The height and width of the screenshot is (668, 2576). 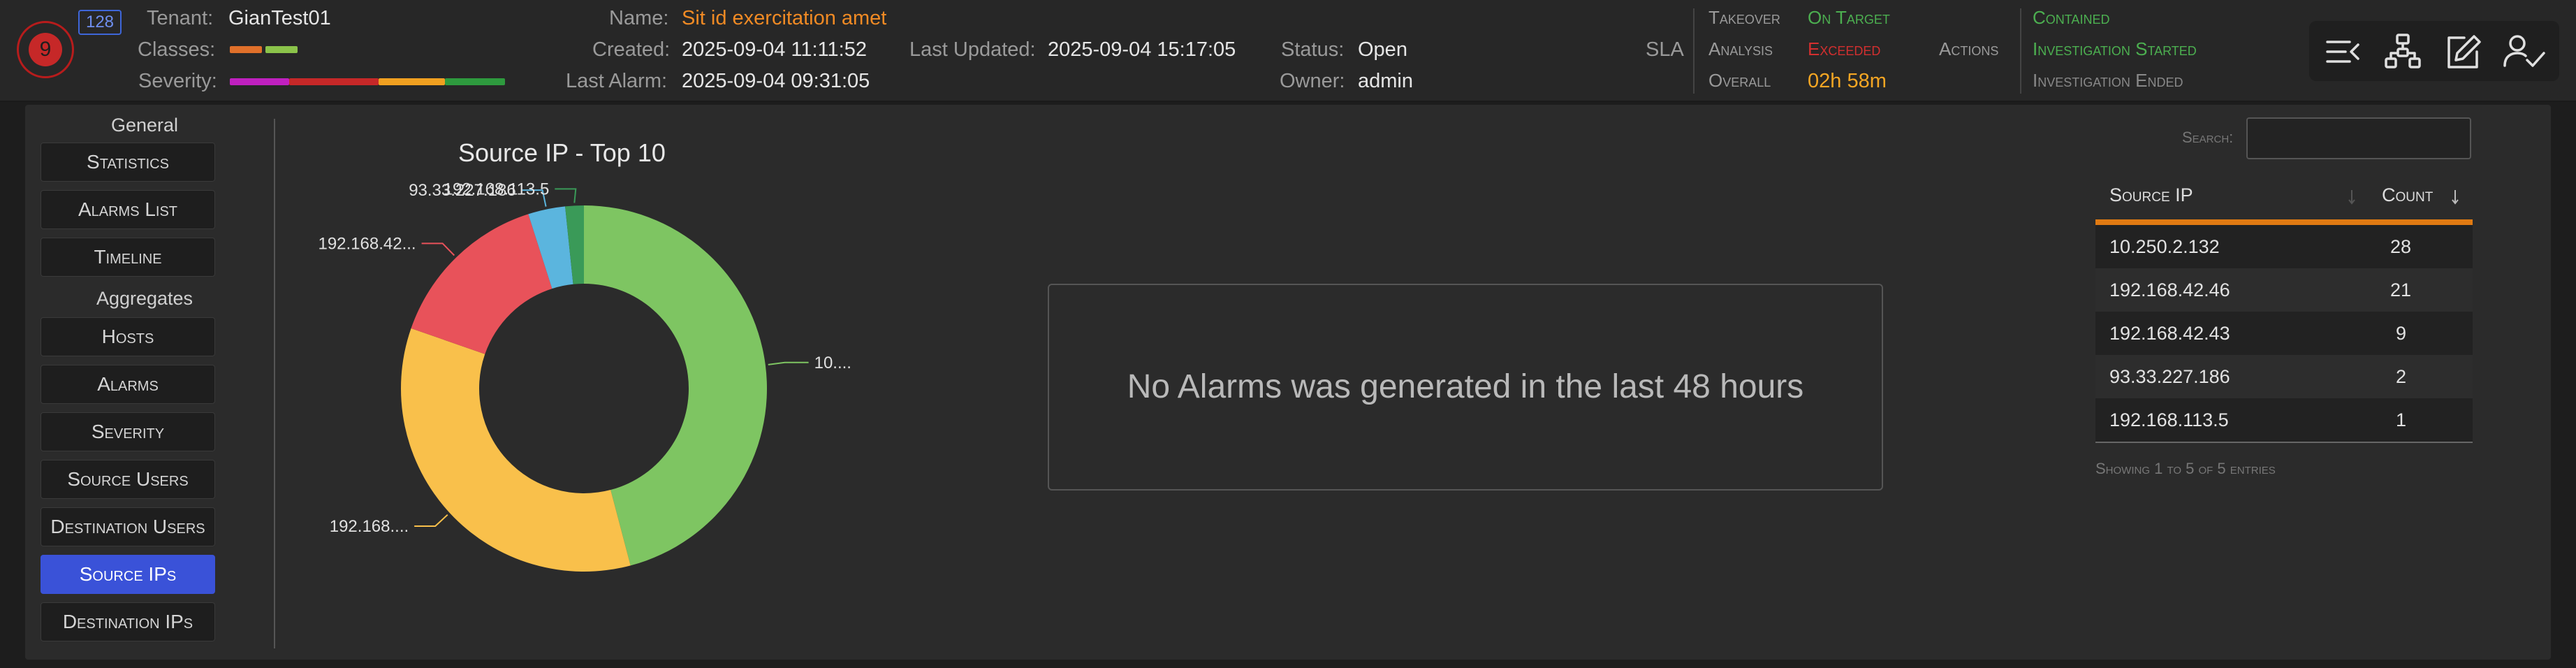 What do you see at coordinates (281, 49) in the screenshot?
I see `class-bar-green` at bounding box center [281, 49].